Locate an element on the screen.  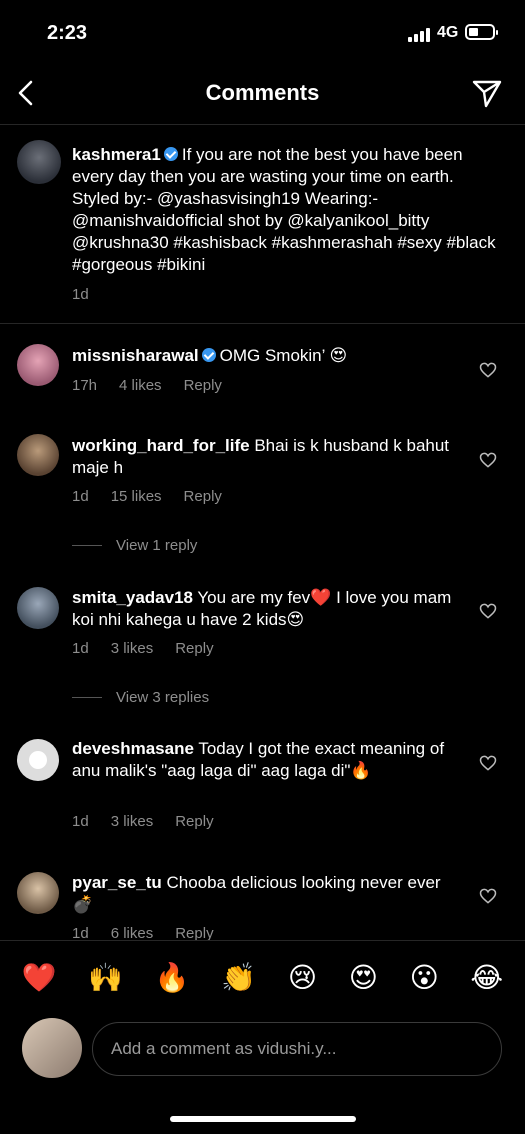
reaction-heart: ❤️ is located at coordinates (39, 978).